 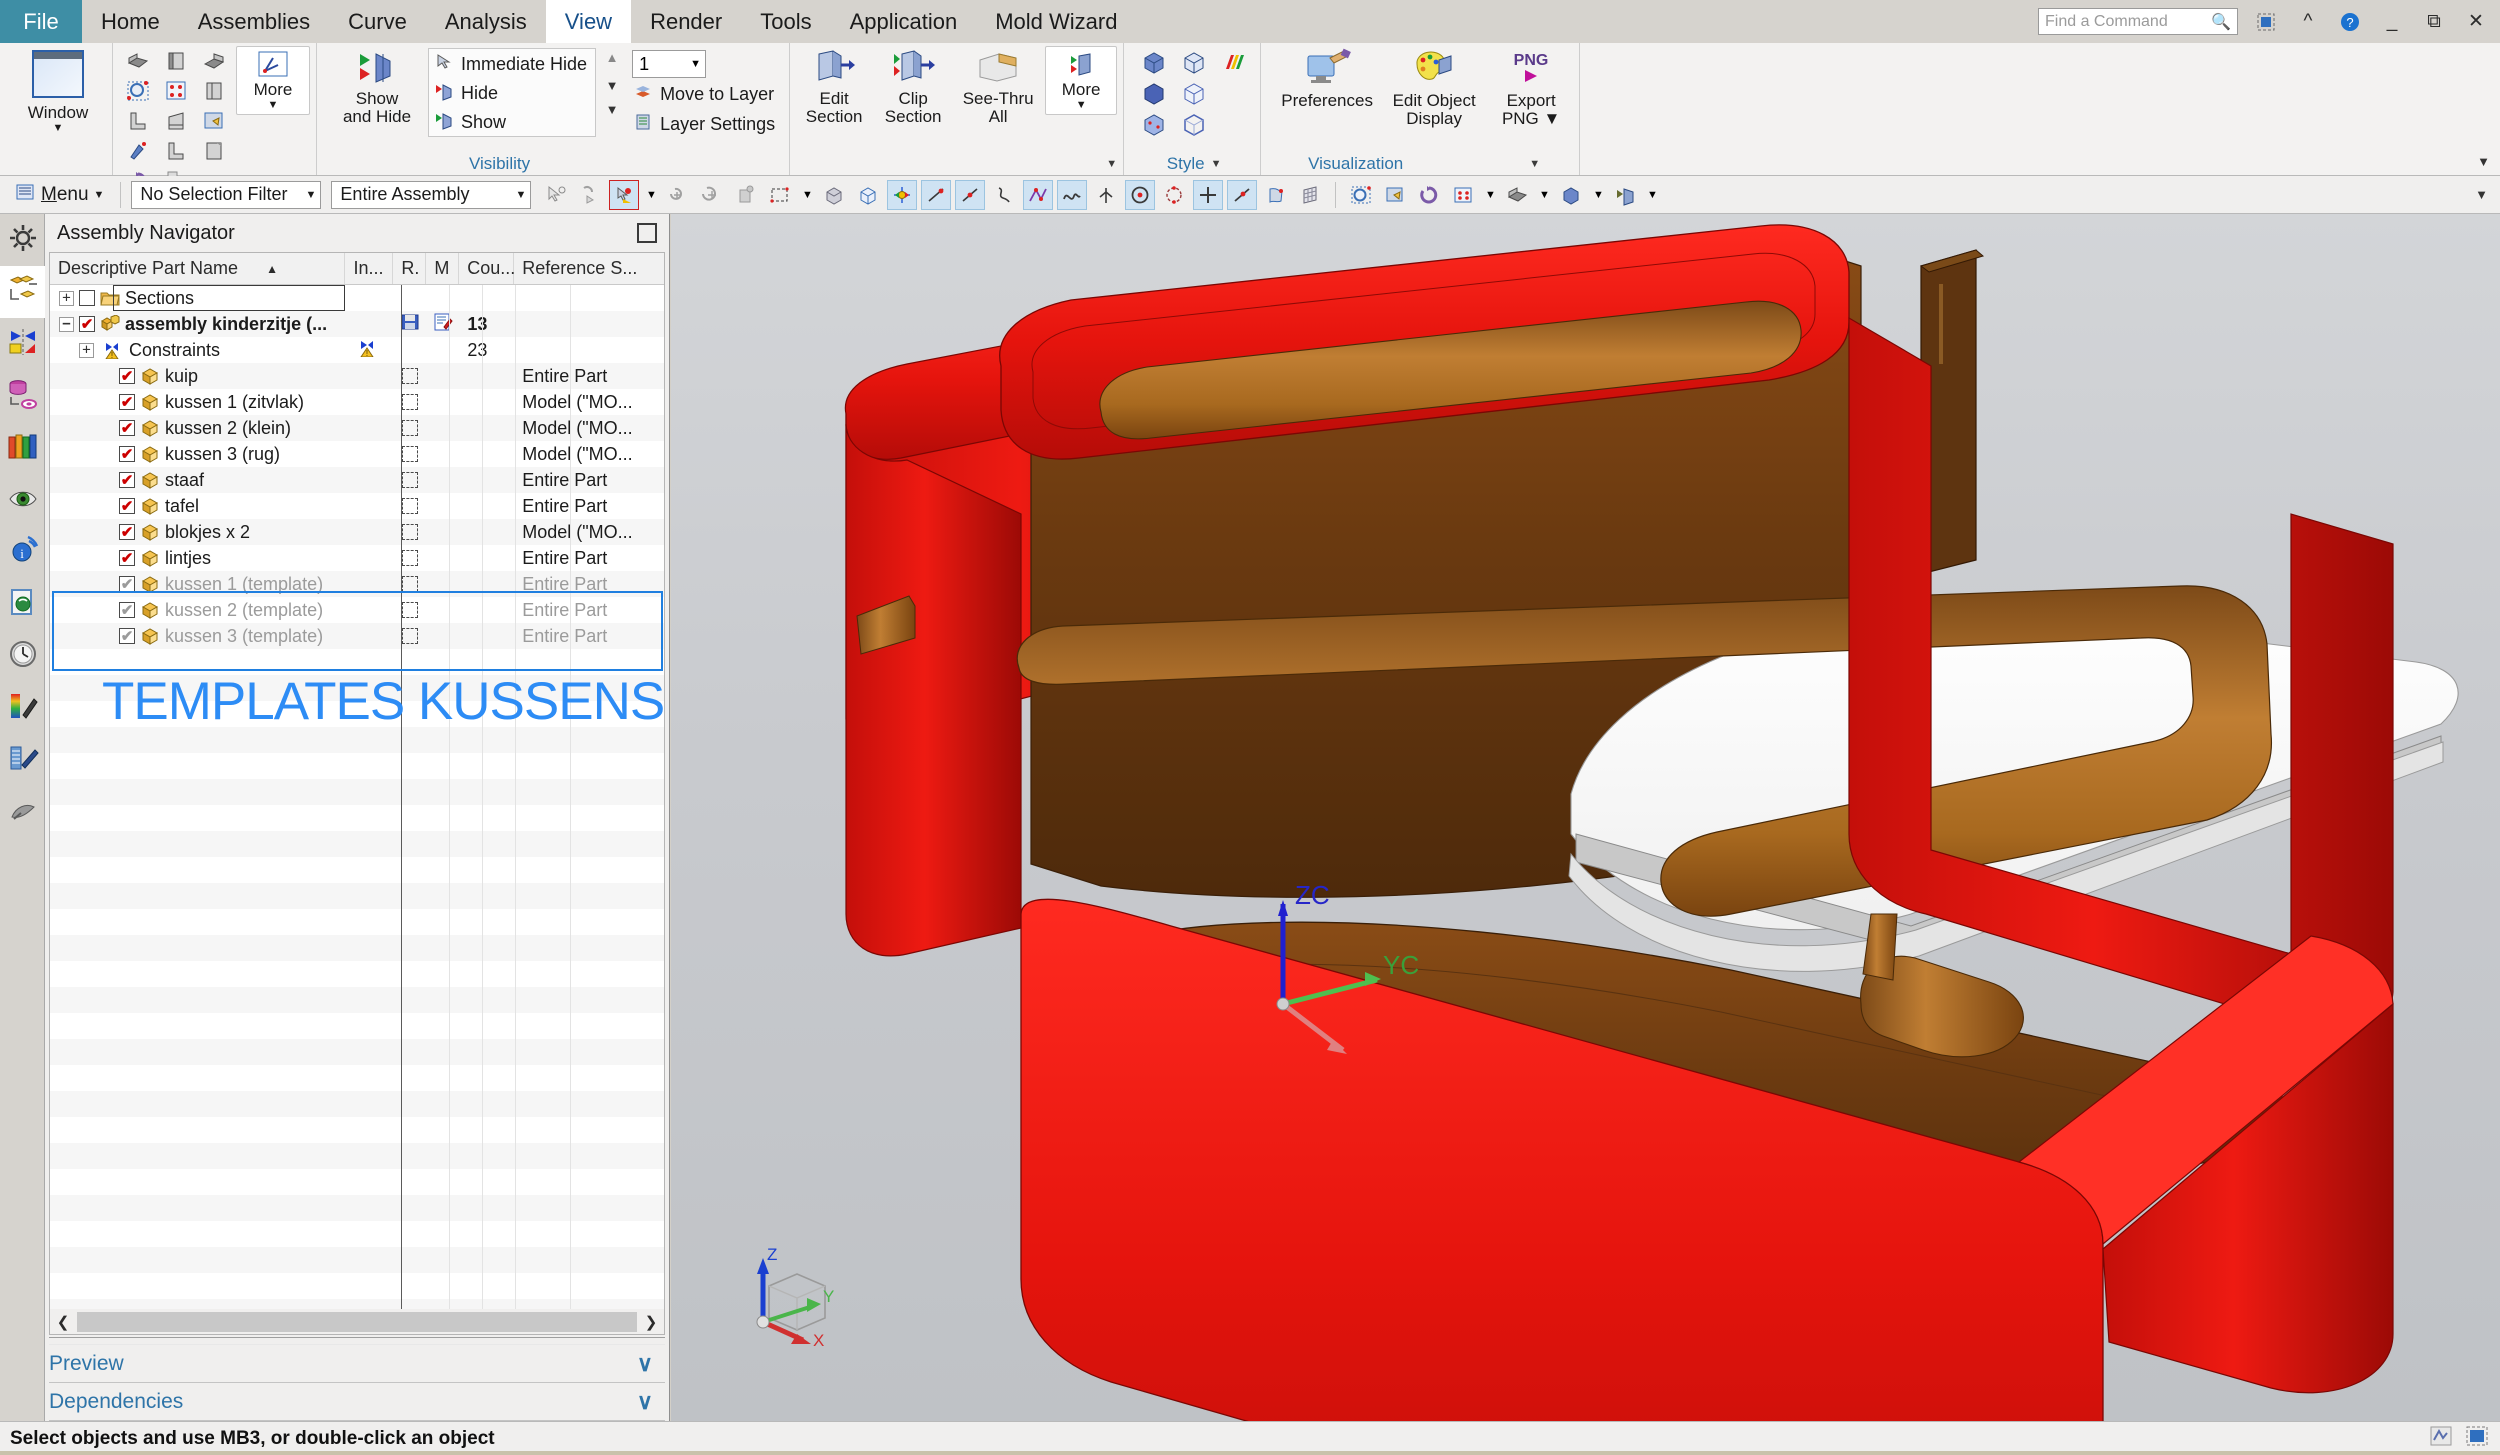 I want to click on help-icon: ?, so click(x=2350, y=22).